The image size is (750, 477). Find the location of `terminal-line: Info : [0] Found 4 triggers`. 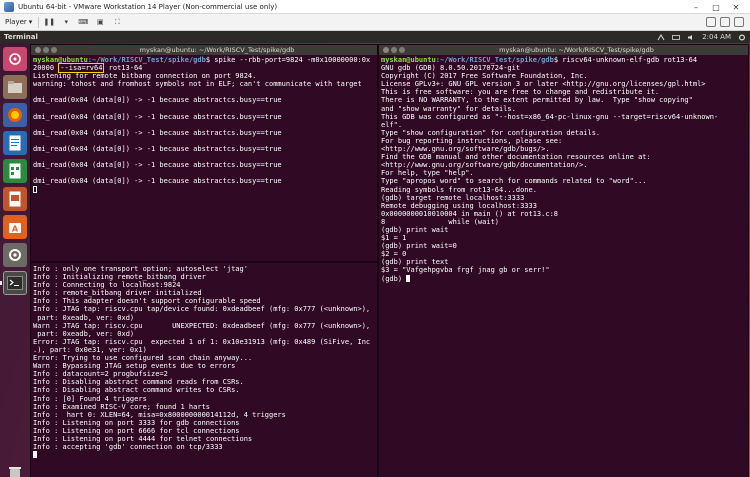

terminal-line: Info : [0] Found 4 triggers is located at coordinates (90, 398).